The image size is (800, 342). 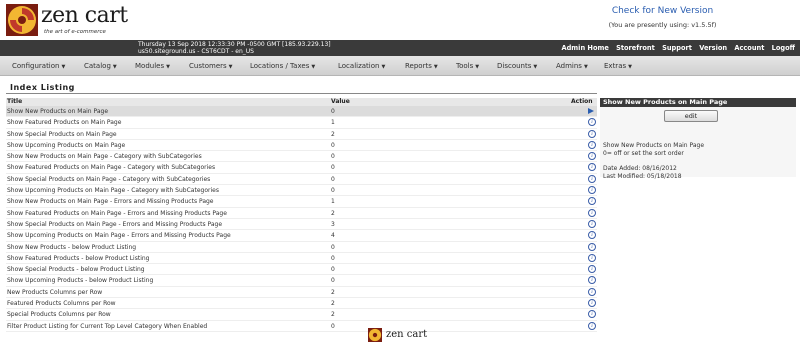 What do you see at coordinates (208, 66) in the screenshot?
I see `menu-label: Customers` at bounding box center [208, 66].